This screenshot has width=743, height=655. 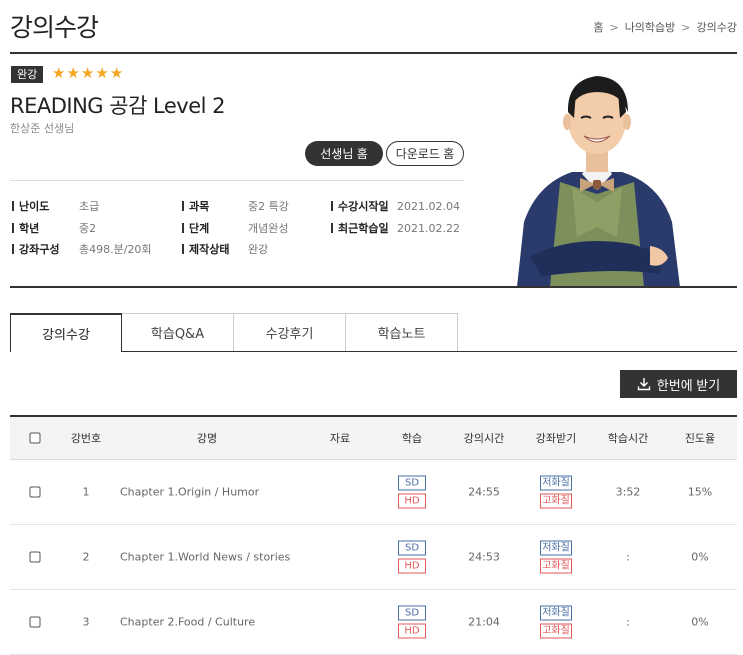 I want to click on header-study-time: 학습시간, so click(x=628, y=438).